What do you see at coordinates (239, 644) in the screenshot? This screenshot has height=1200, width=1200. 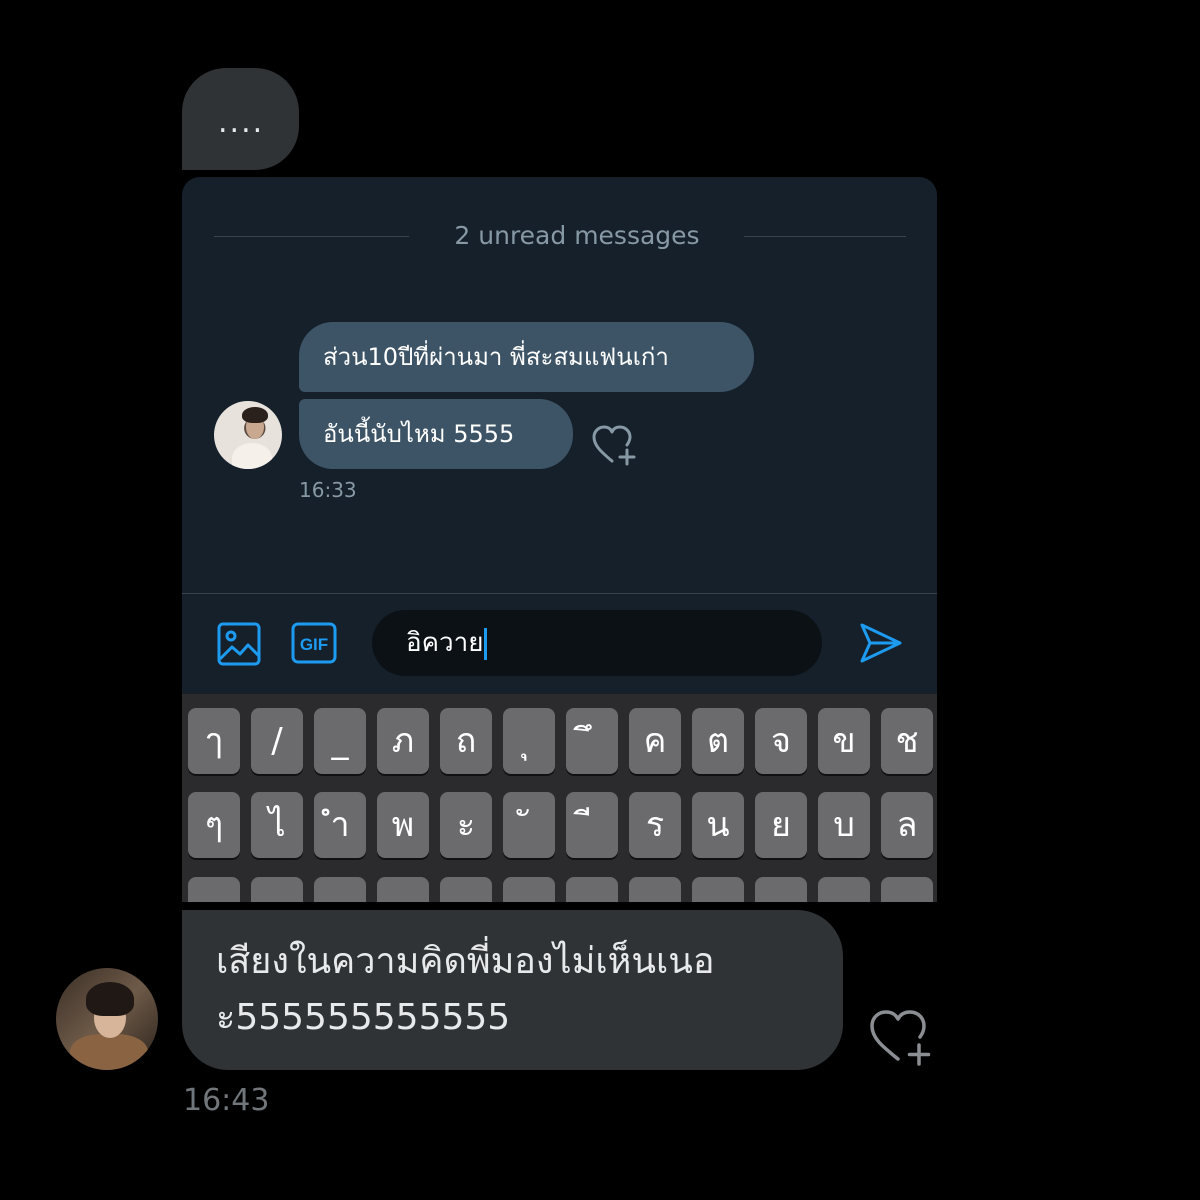 I see `image-icon` at bounding box center [239, 644].